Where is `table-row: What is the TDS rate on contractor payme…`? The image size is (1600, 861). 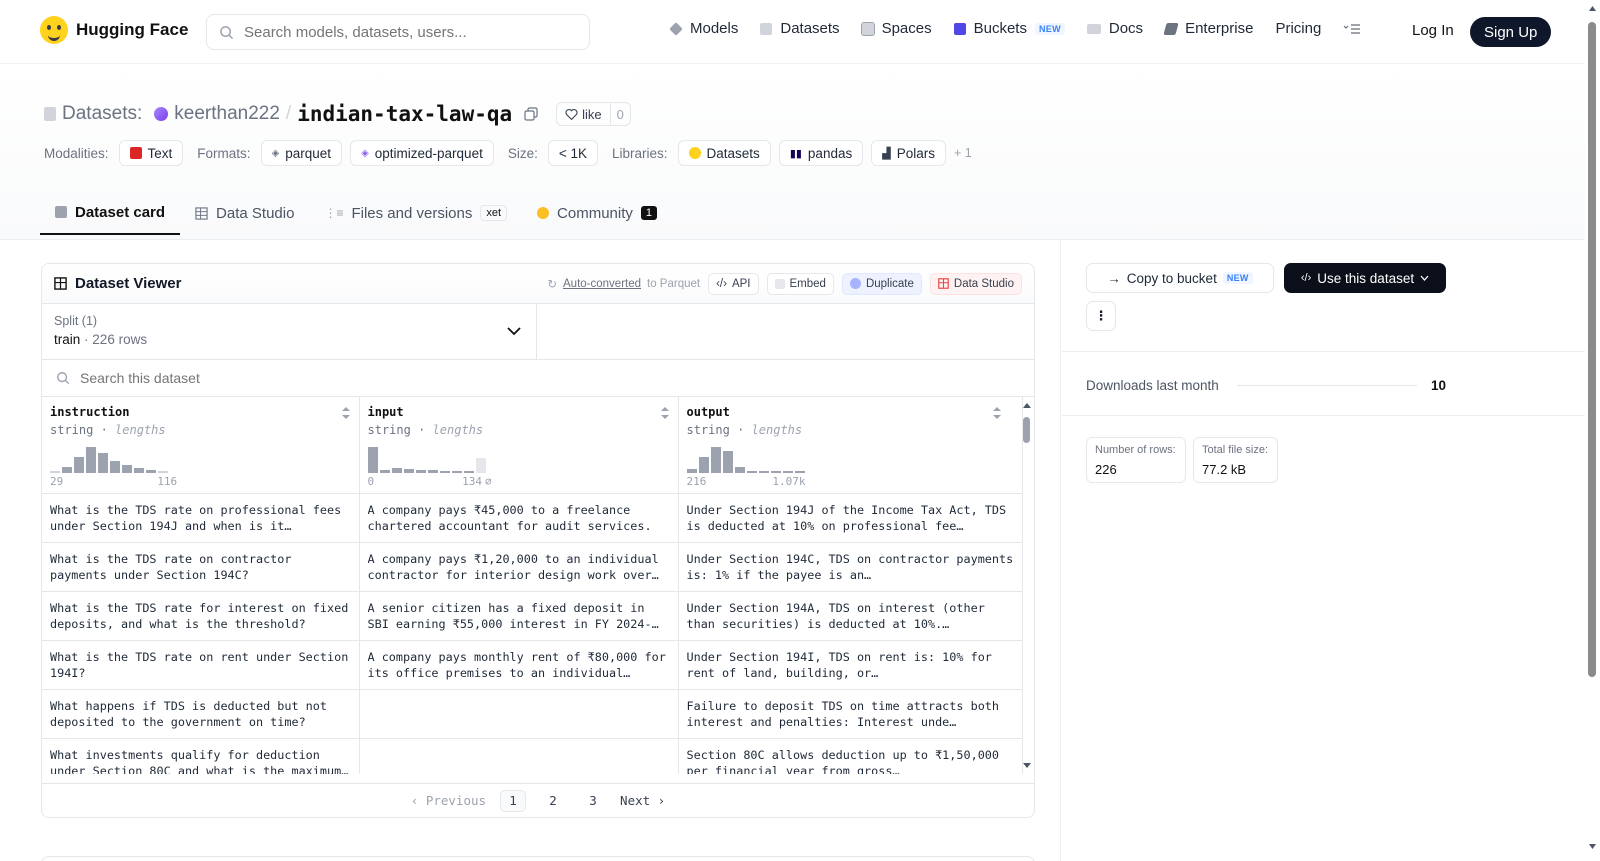
table-row: What is the TDS rate on contractor payme… is located at coordinates (532, 567).